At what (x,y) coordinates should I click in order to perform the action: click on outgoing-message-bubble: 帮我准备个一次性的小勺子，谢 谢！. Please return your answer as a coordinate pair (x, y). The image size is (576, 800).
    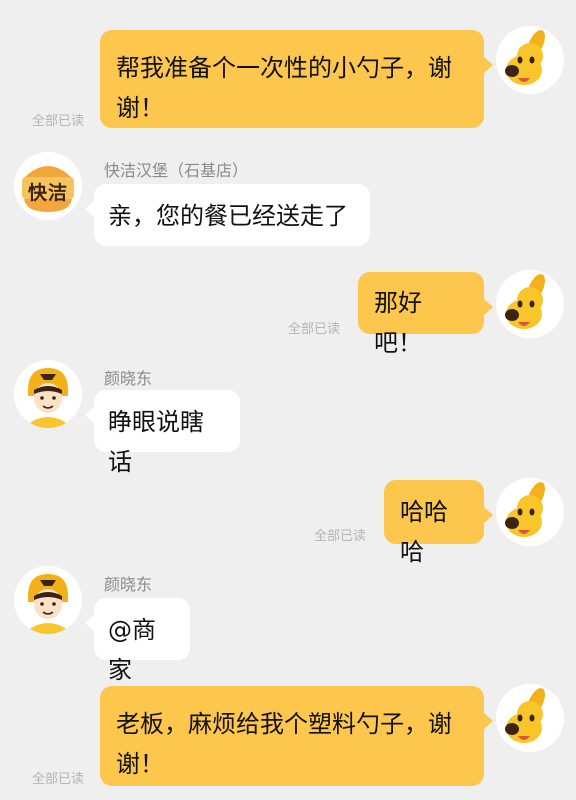
    Looking at the image, I should click on (296, 79).